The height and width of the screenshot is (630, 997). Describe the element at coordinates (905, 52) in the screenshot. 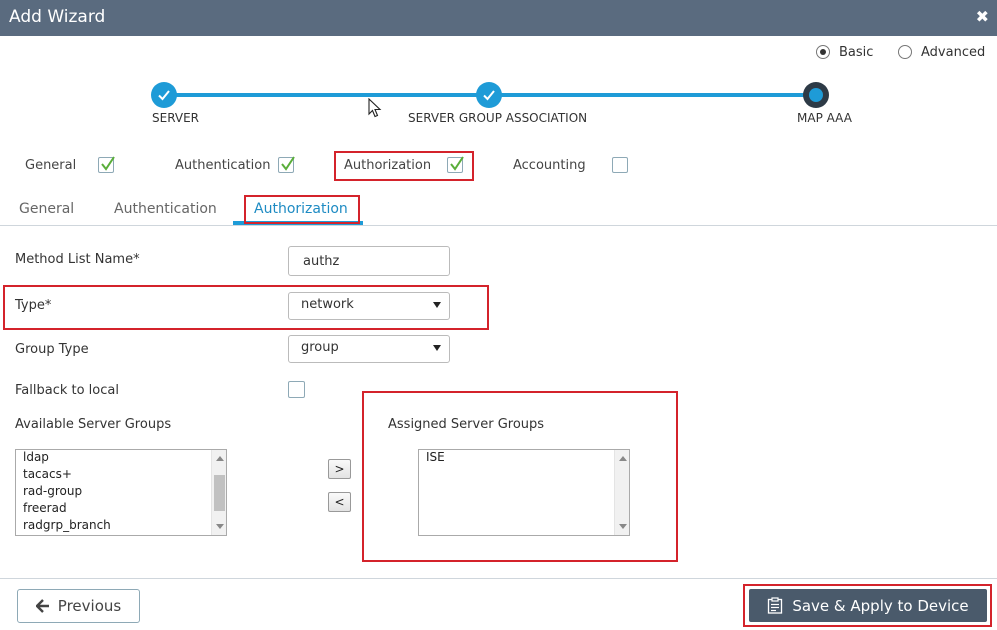

I see `mode-advanced-radio` at that location.